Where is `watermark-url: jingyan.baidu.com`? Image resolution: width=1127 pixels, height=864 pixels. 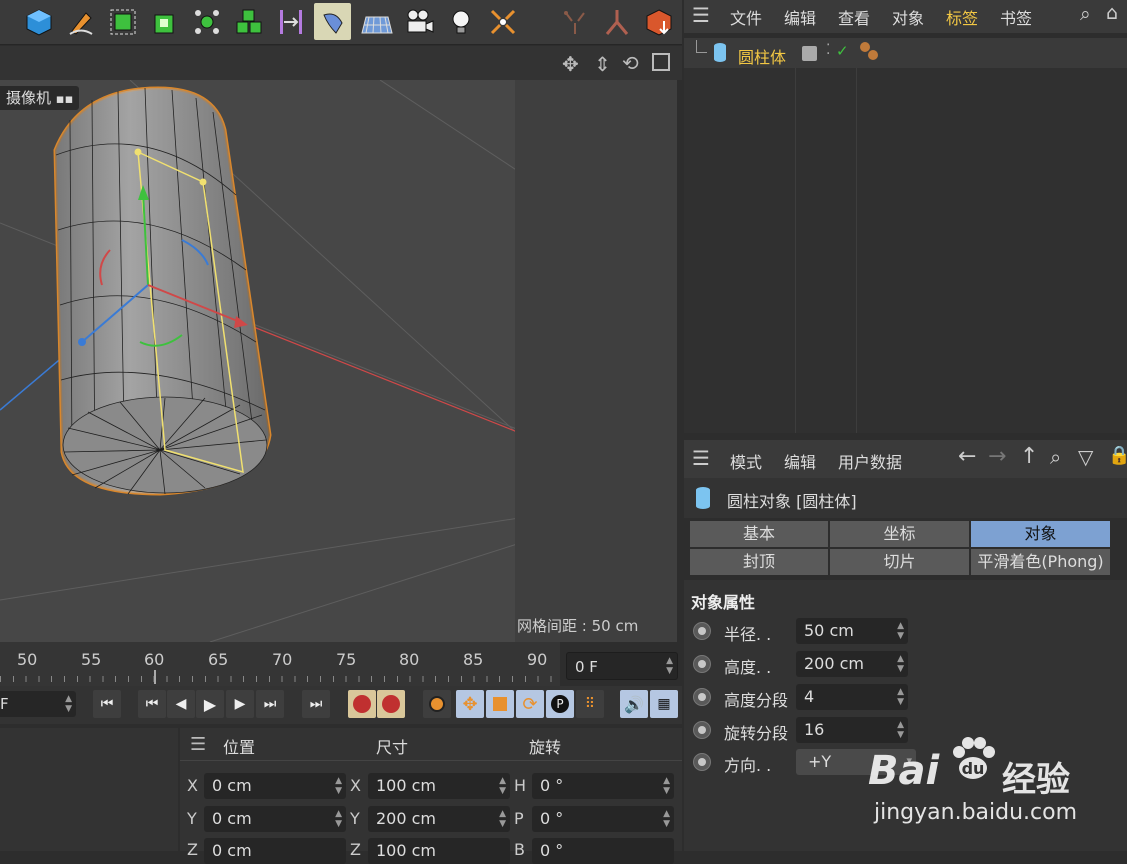
watermark-url: jingyan.baidu.com is located at coordinates (976, 812).